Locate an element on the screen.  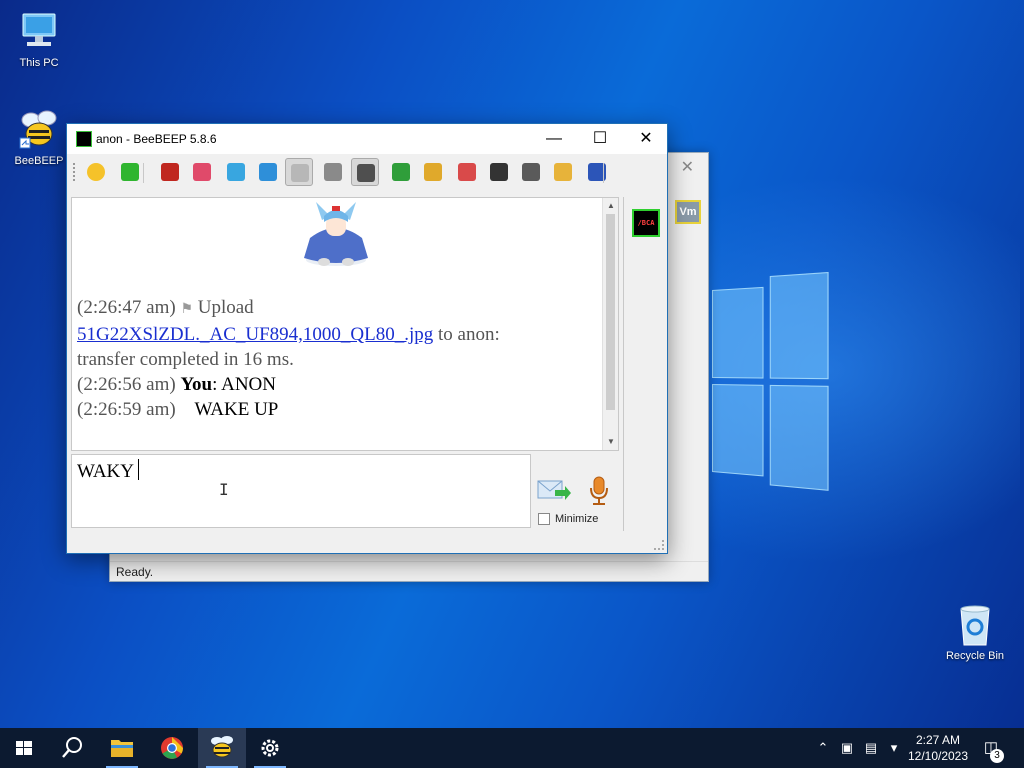
toolbar-button-green-down-arrow is located at coordinates (130, 172).